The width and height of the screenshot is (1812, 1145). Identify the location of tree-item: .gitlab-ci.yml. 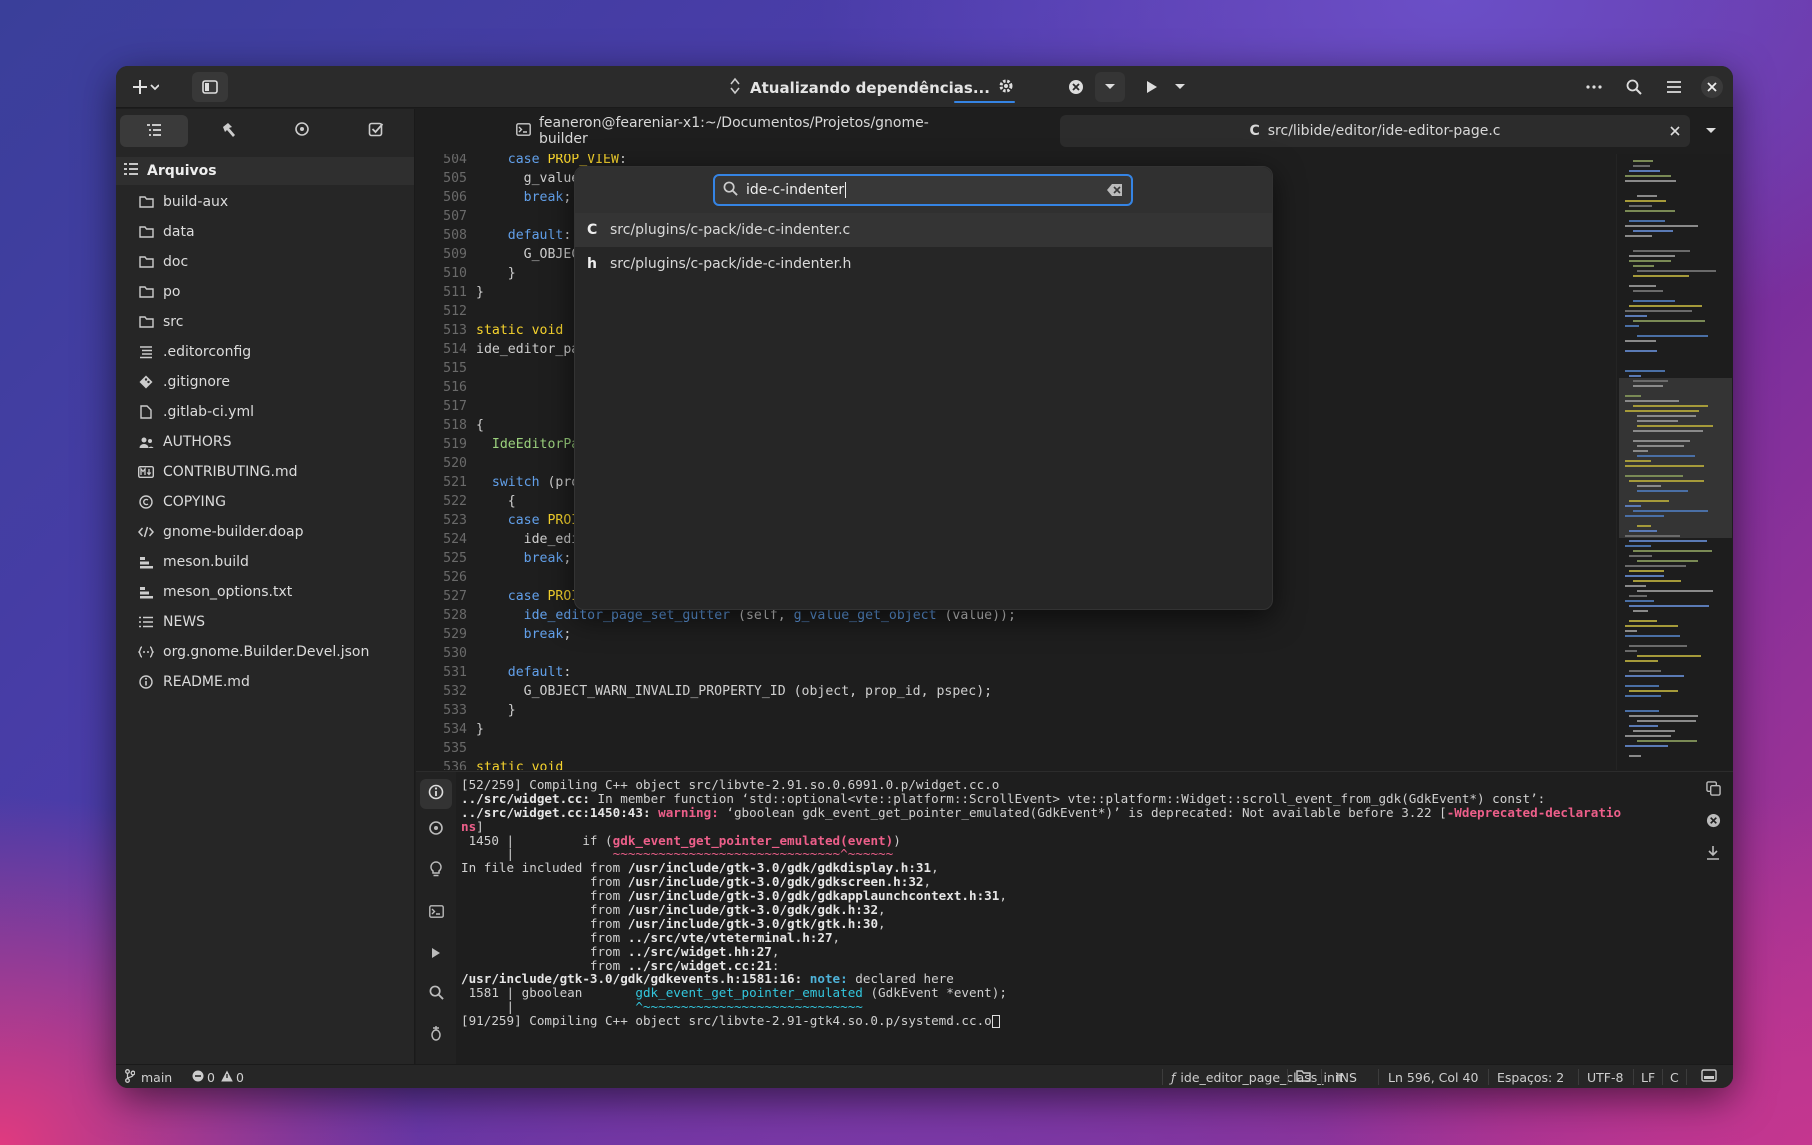
(265, 412).